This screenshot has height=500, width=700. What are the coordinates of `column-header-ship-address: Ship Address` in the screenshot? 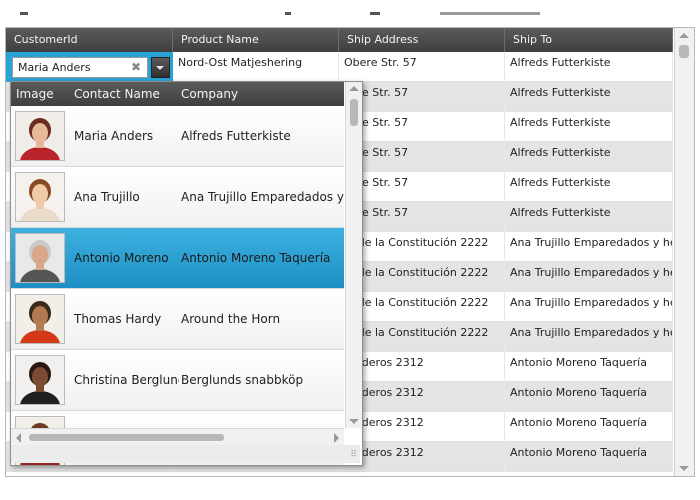 It's located at (422, 40).